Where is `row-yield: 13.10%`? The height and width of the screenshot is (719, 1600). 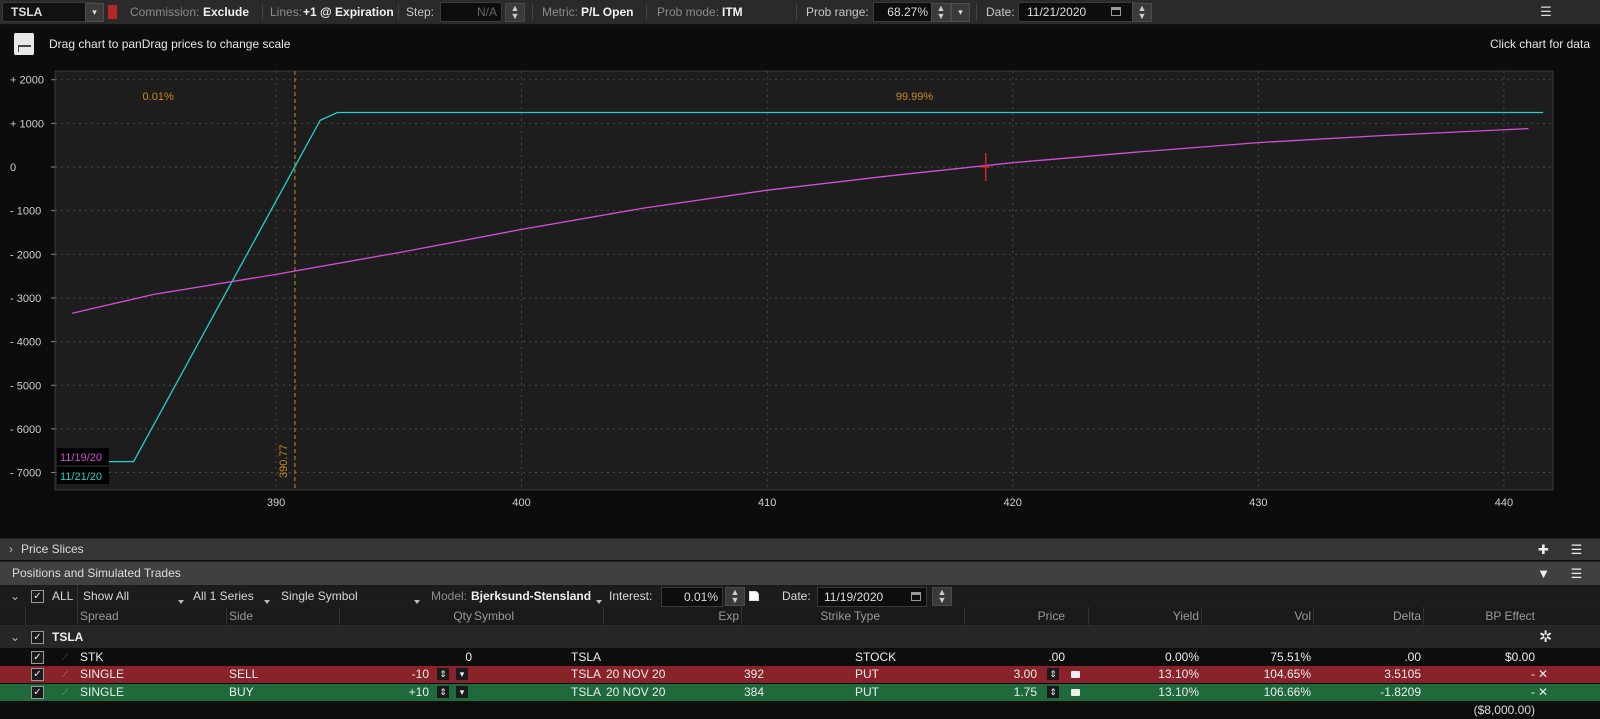
row-yield: 13.10% is located at coordinates (1178, 674).